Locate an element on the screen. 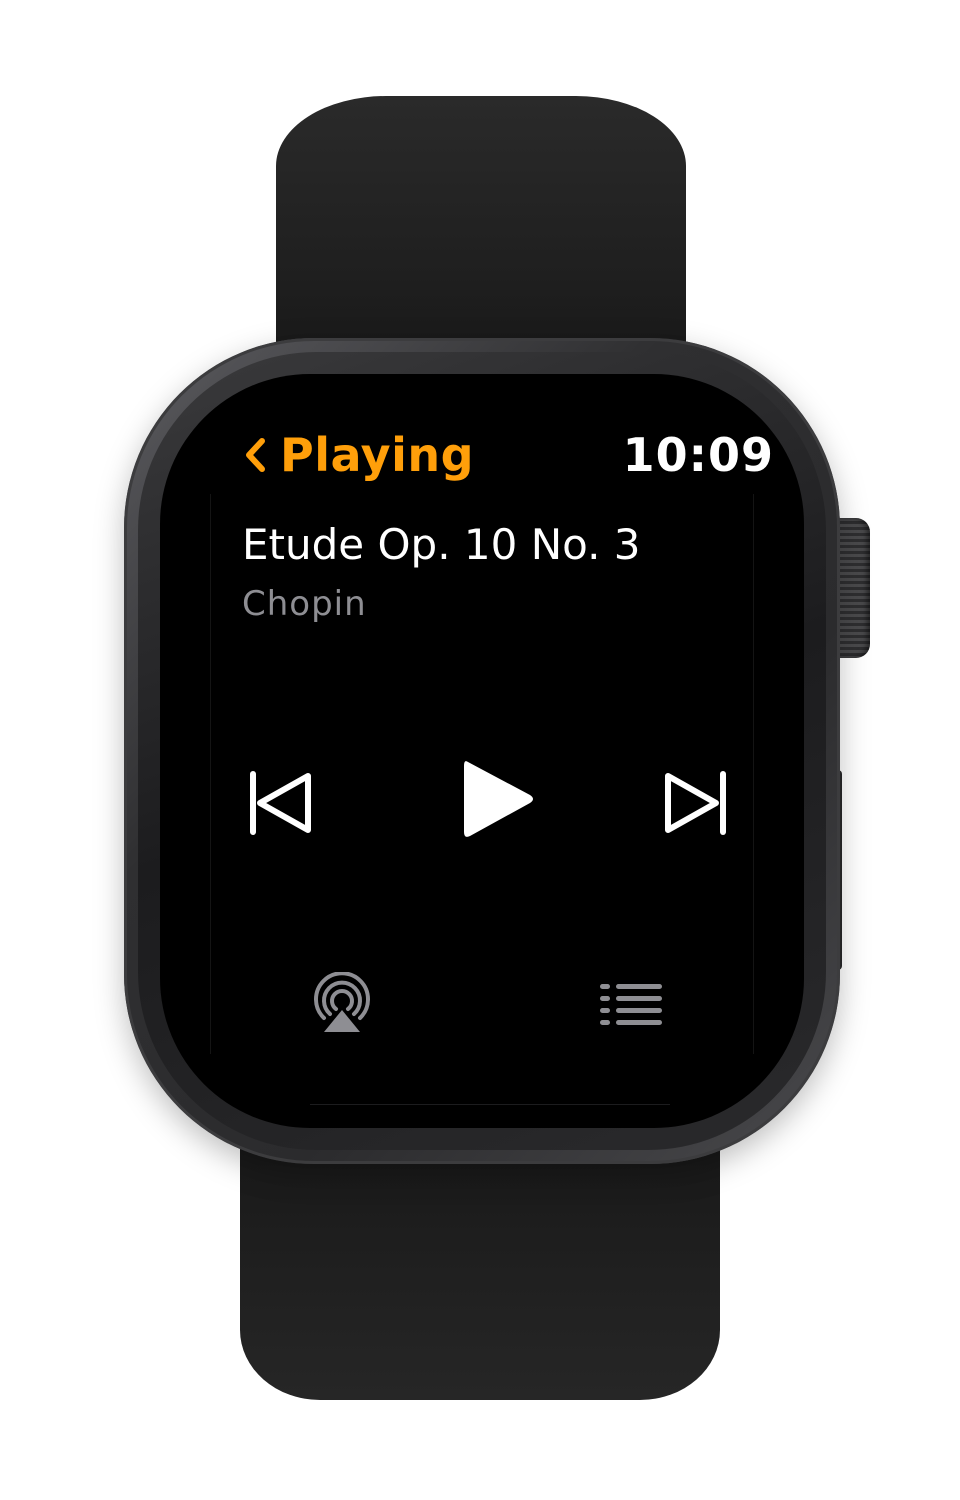 The height and width of the screenshot is (1500, 960). airplay-icon is located at coordinates (342, 1004).